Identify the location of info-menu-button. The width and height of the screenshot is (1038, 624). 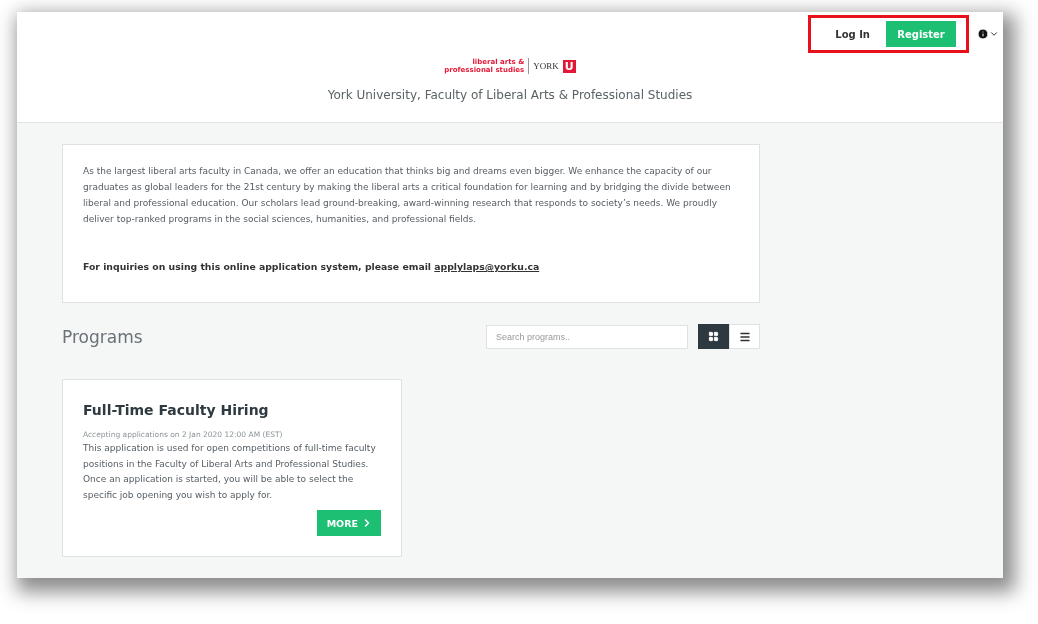
(988, 34).